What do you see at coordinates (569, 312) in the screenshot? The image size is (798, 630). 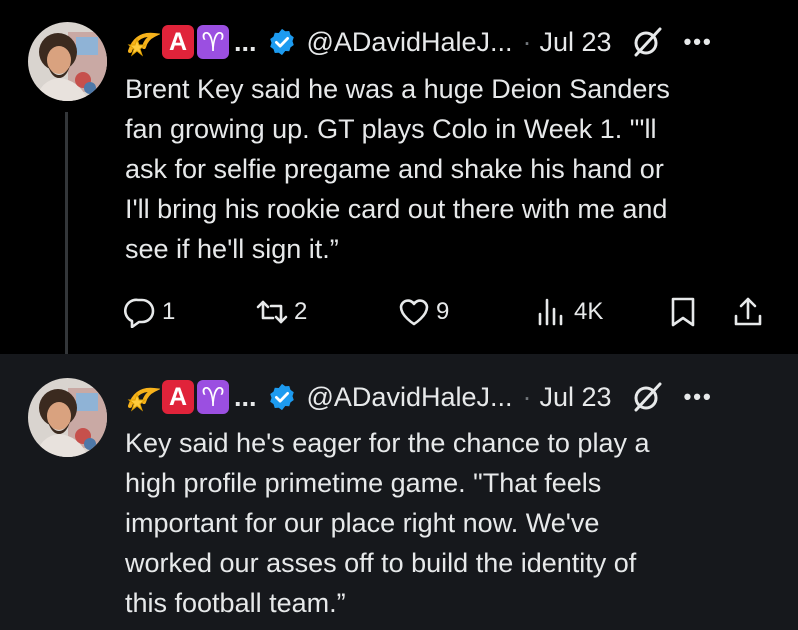 I see `views-button: 4K` at bounding box center [569, 312].